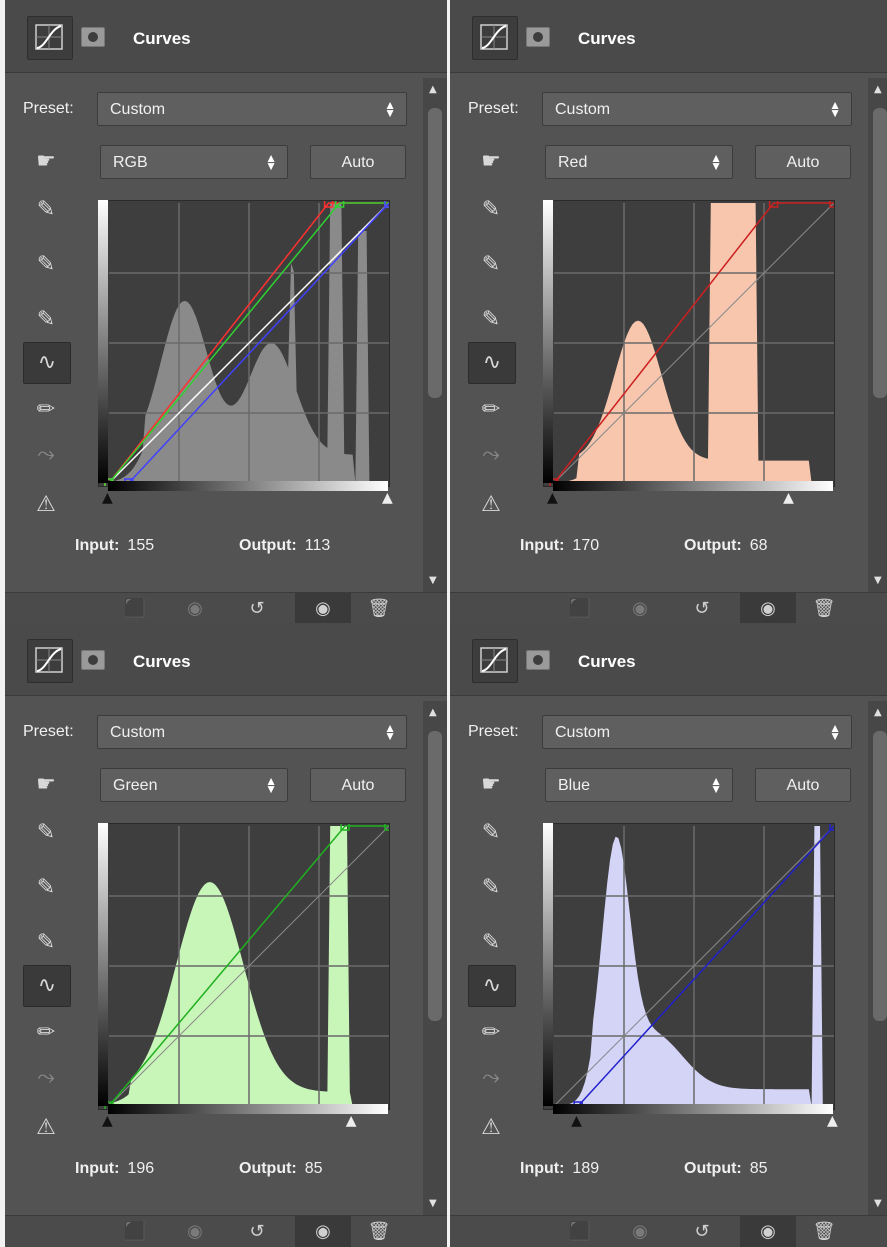  What do you see at coordinates (194, 162) in the screenshot?
I see `channel-select: RGB ▲ ▼` at bounding box center [194, 162].